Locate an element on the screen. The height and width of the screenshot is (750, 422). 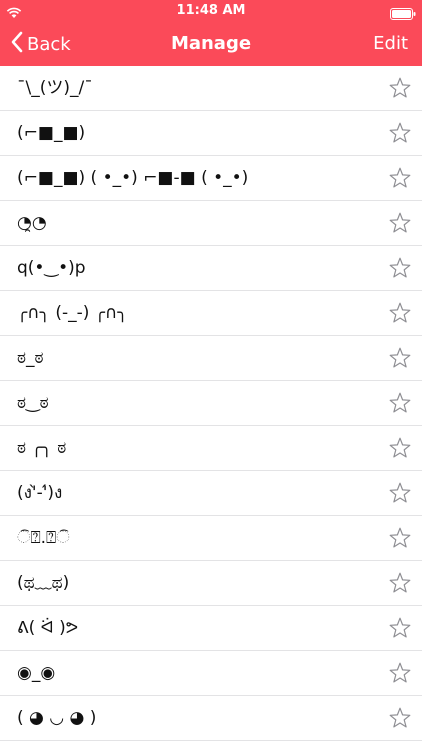
kaomoji-text: q(•‿•)p is located at coordinates (51, 268).